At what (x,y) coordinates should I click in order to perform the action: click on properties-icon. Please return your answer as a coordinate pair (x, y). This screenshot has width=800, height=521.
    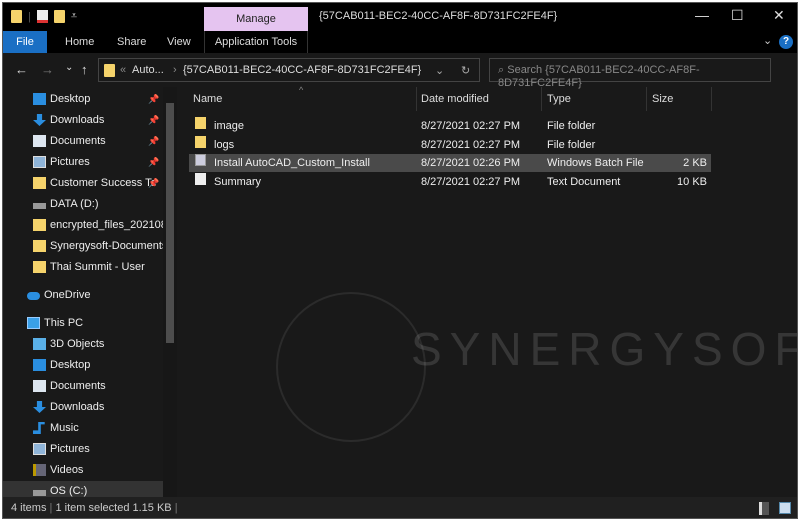
    Looking at the image, I should click on (42, 16).